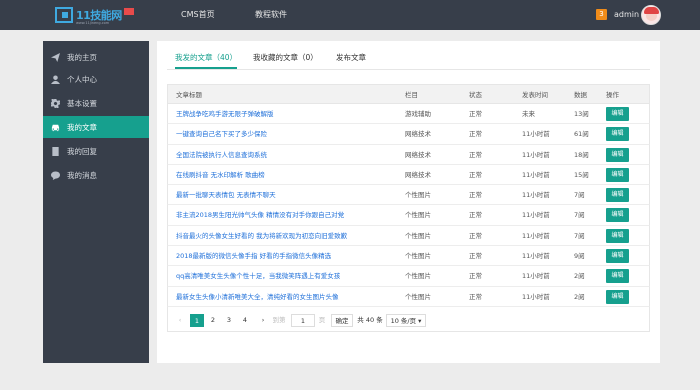 The image size is (700, 390). What do you see at coordinates (322, 320) in the screenshot?
I see `goto-suffix: 页` at bounding box center [322, 320].